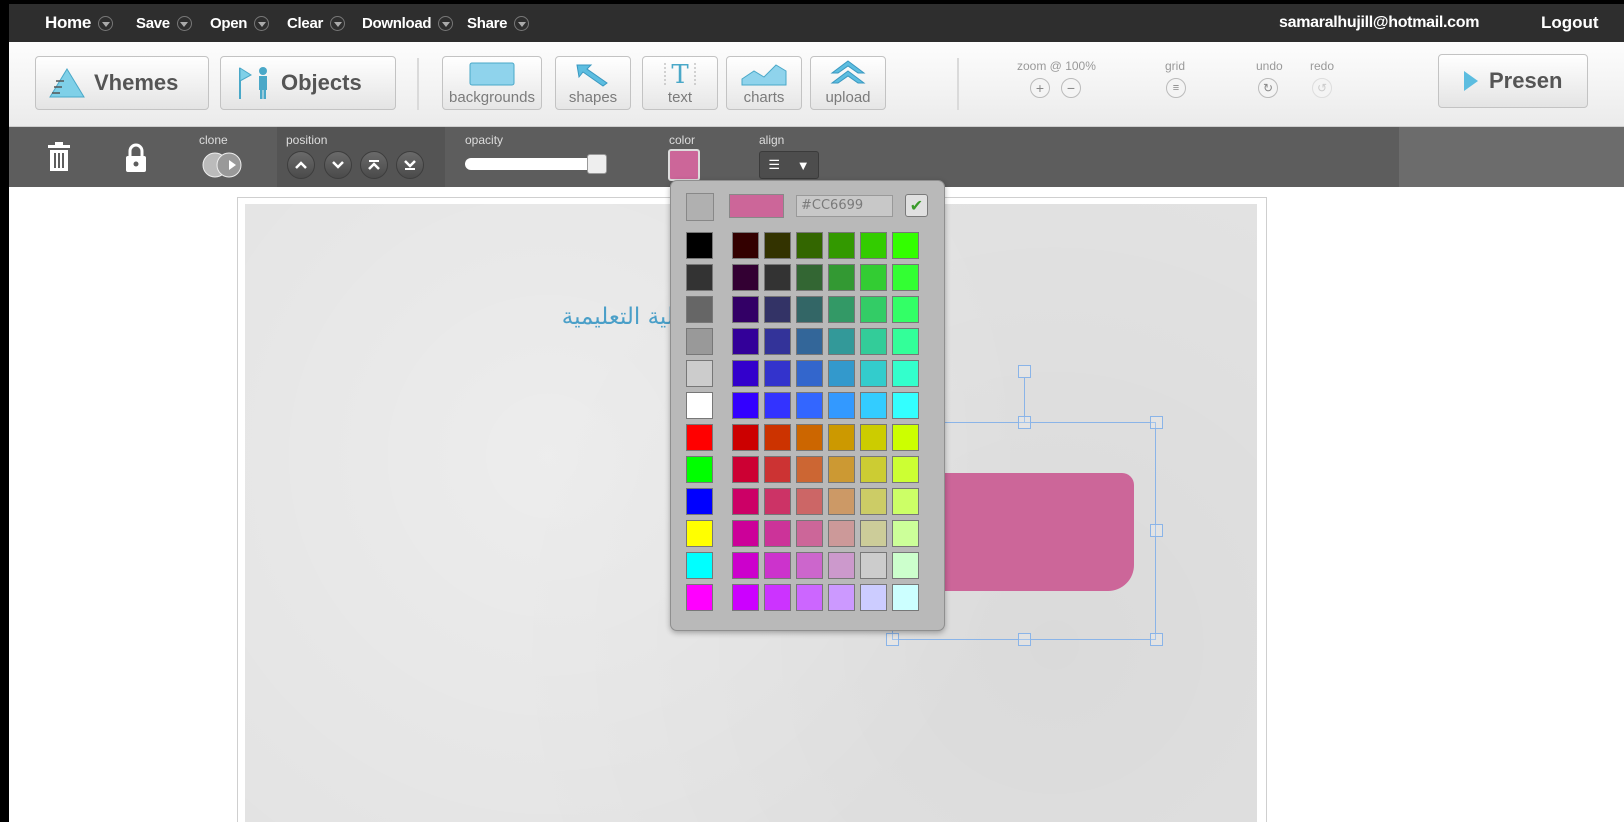 The height and width of the screenshot is (822, 1624). I want to click on charts-button: charts, so click(764, 83).